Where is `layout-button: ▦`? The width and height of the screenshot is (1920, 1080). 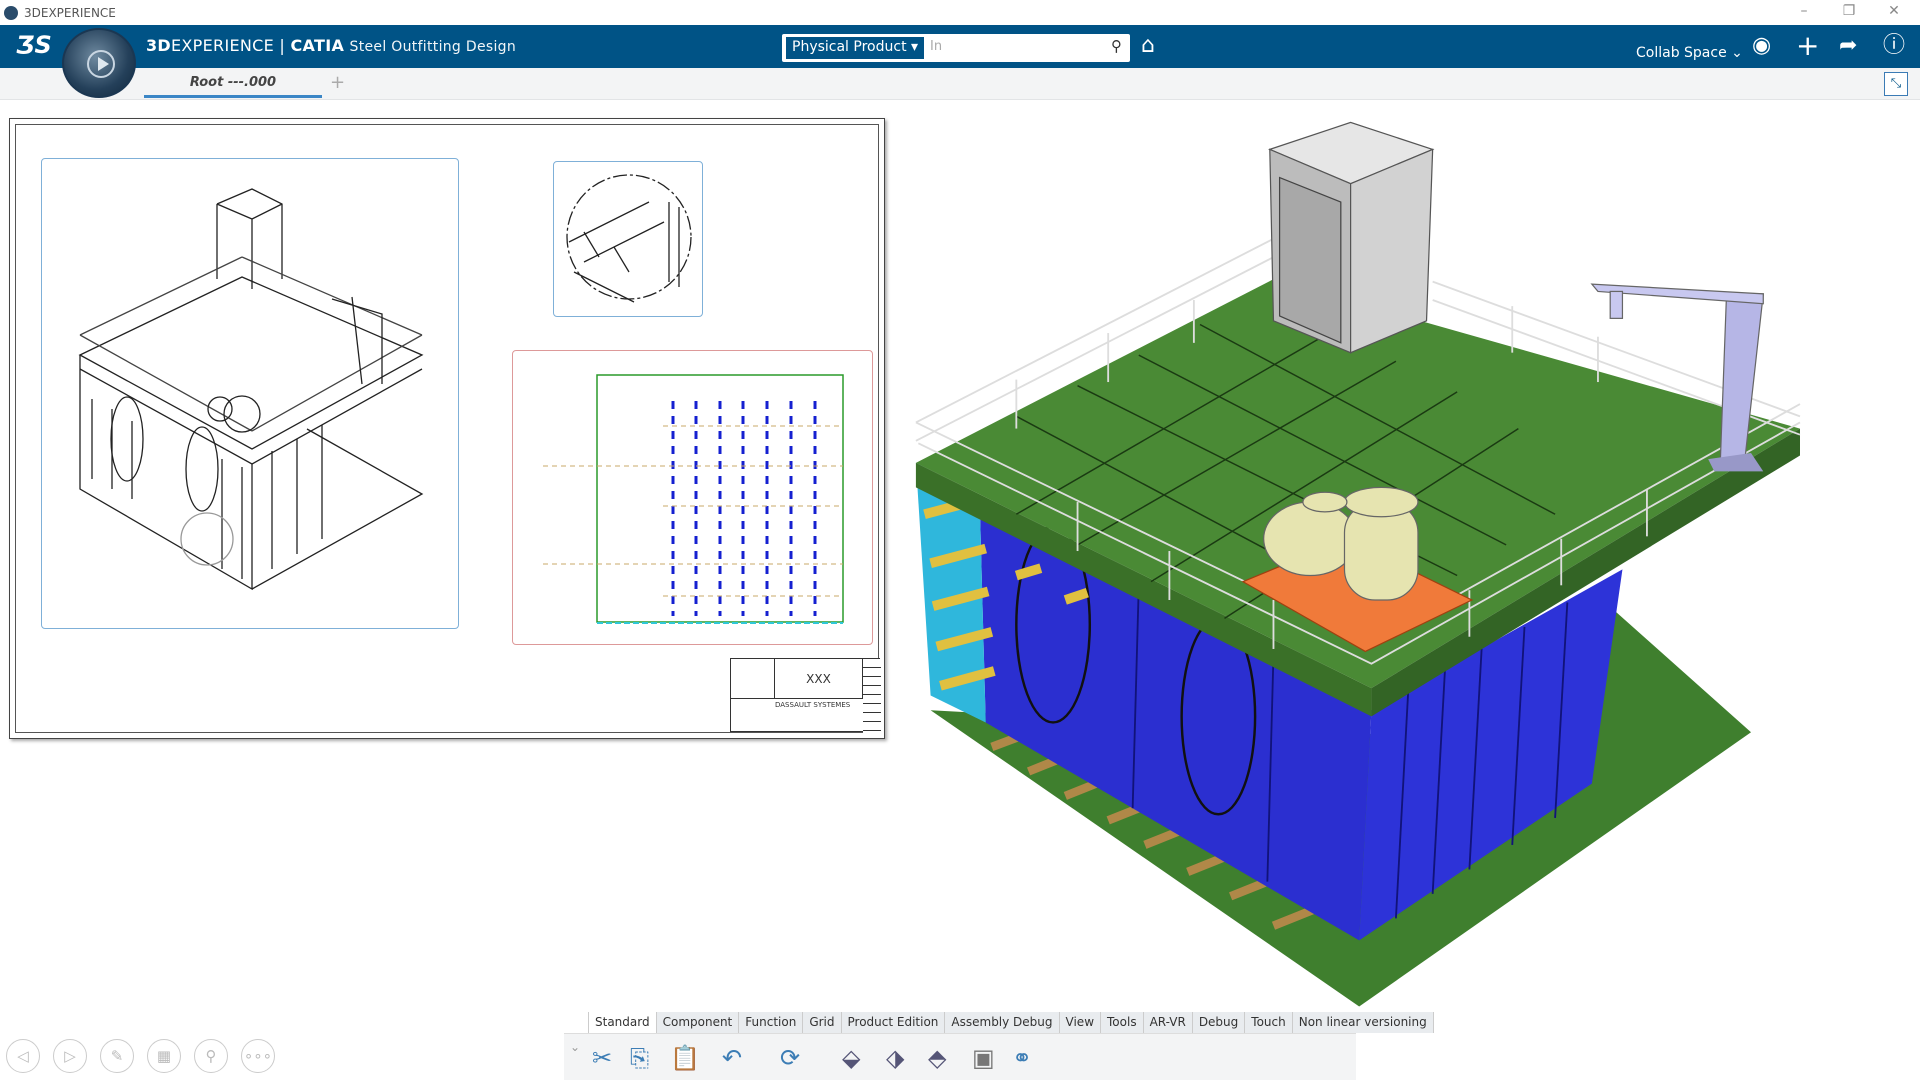 layout-button: ▦ is located at coordinates (164, 1056).